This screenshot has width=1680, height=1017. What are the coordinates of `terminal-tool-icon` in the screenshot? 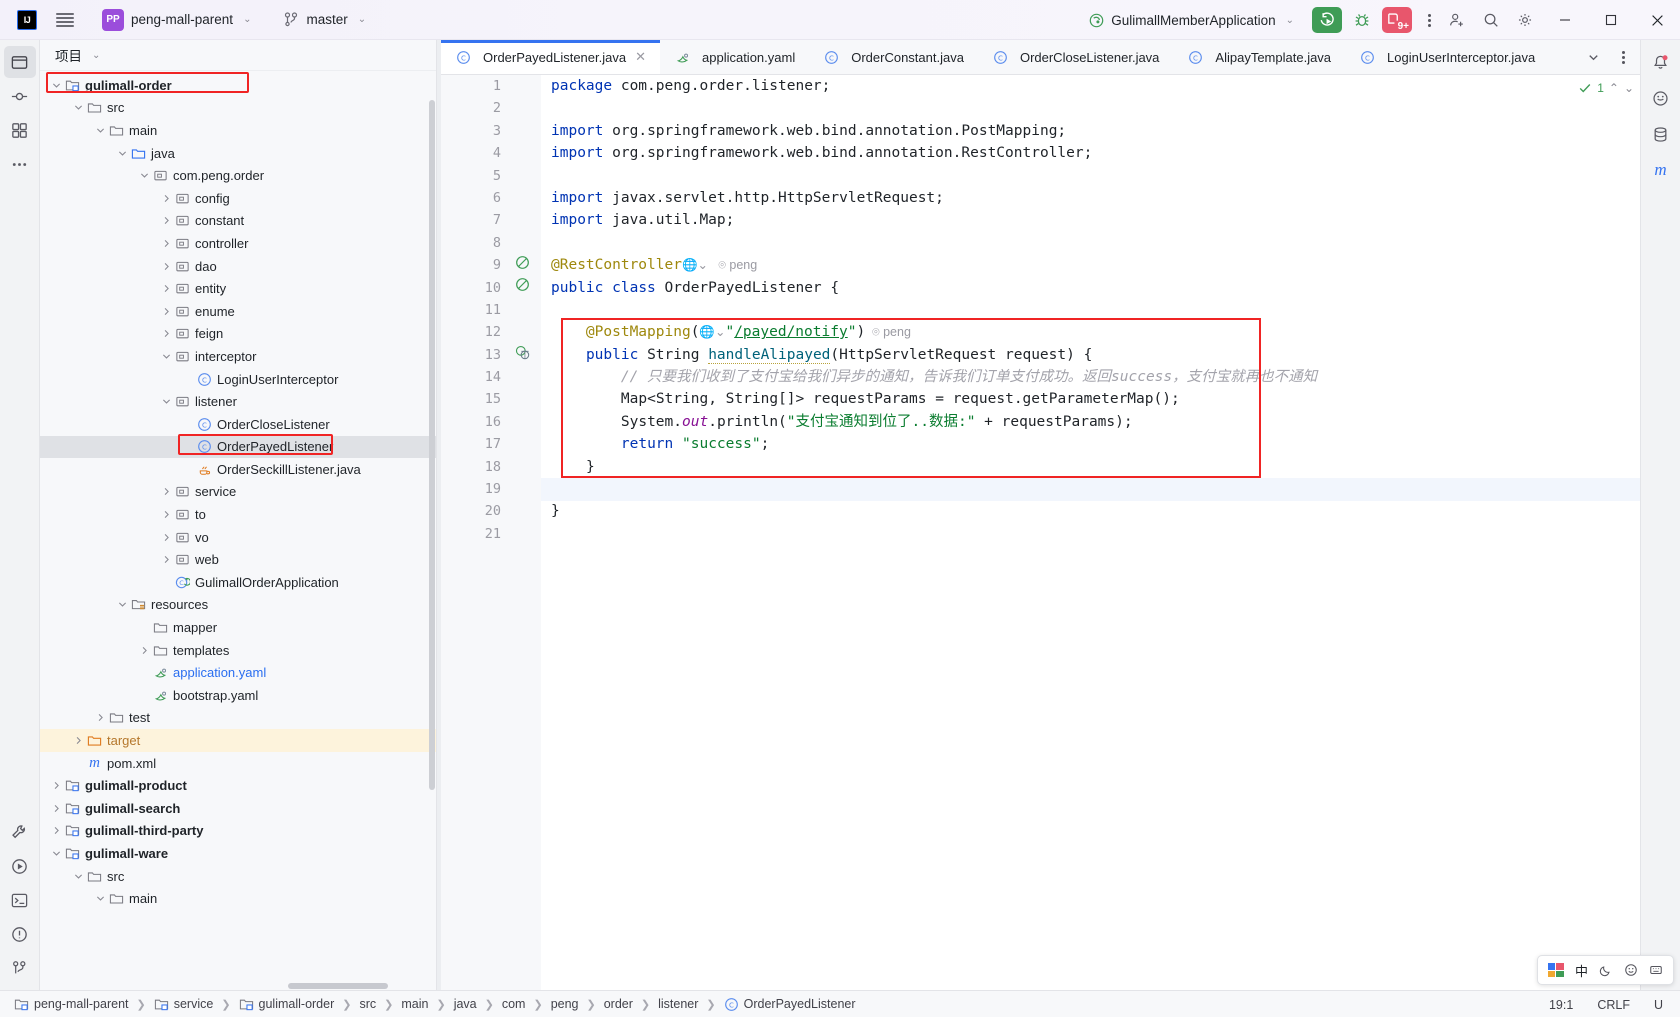 It's located at (20, 900).